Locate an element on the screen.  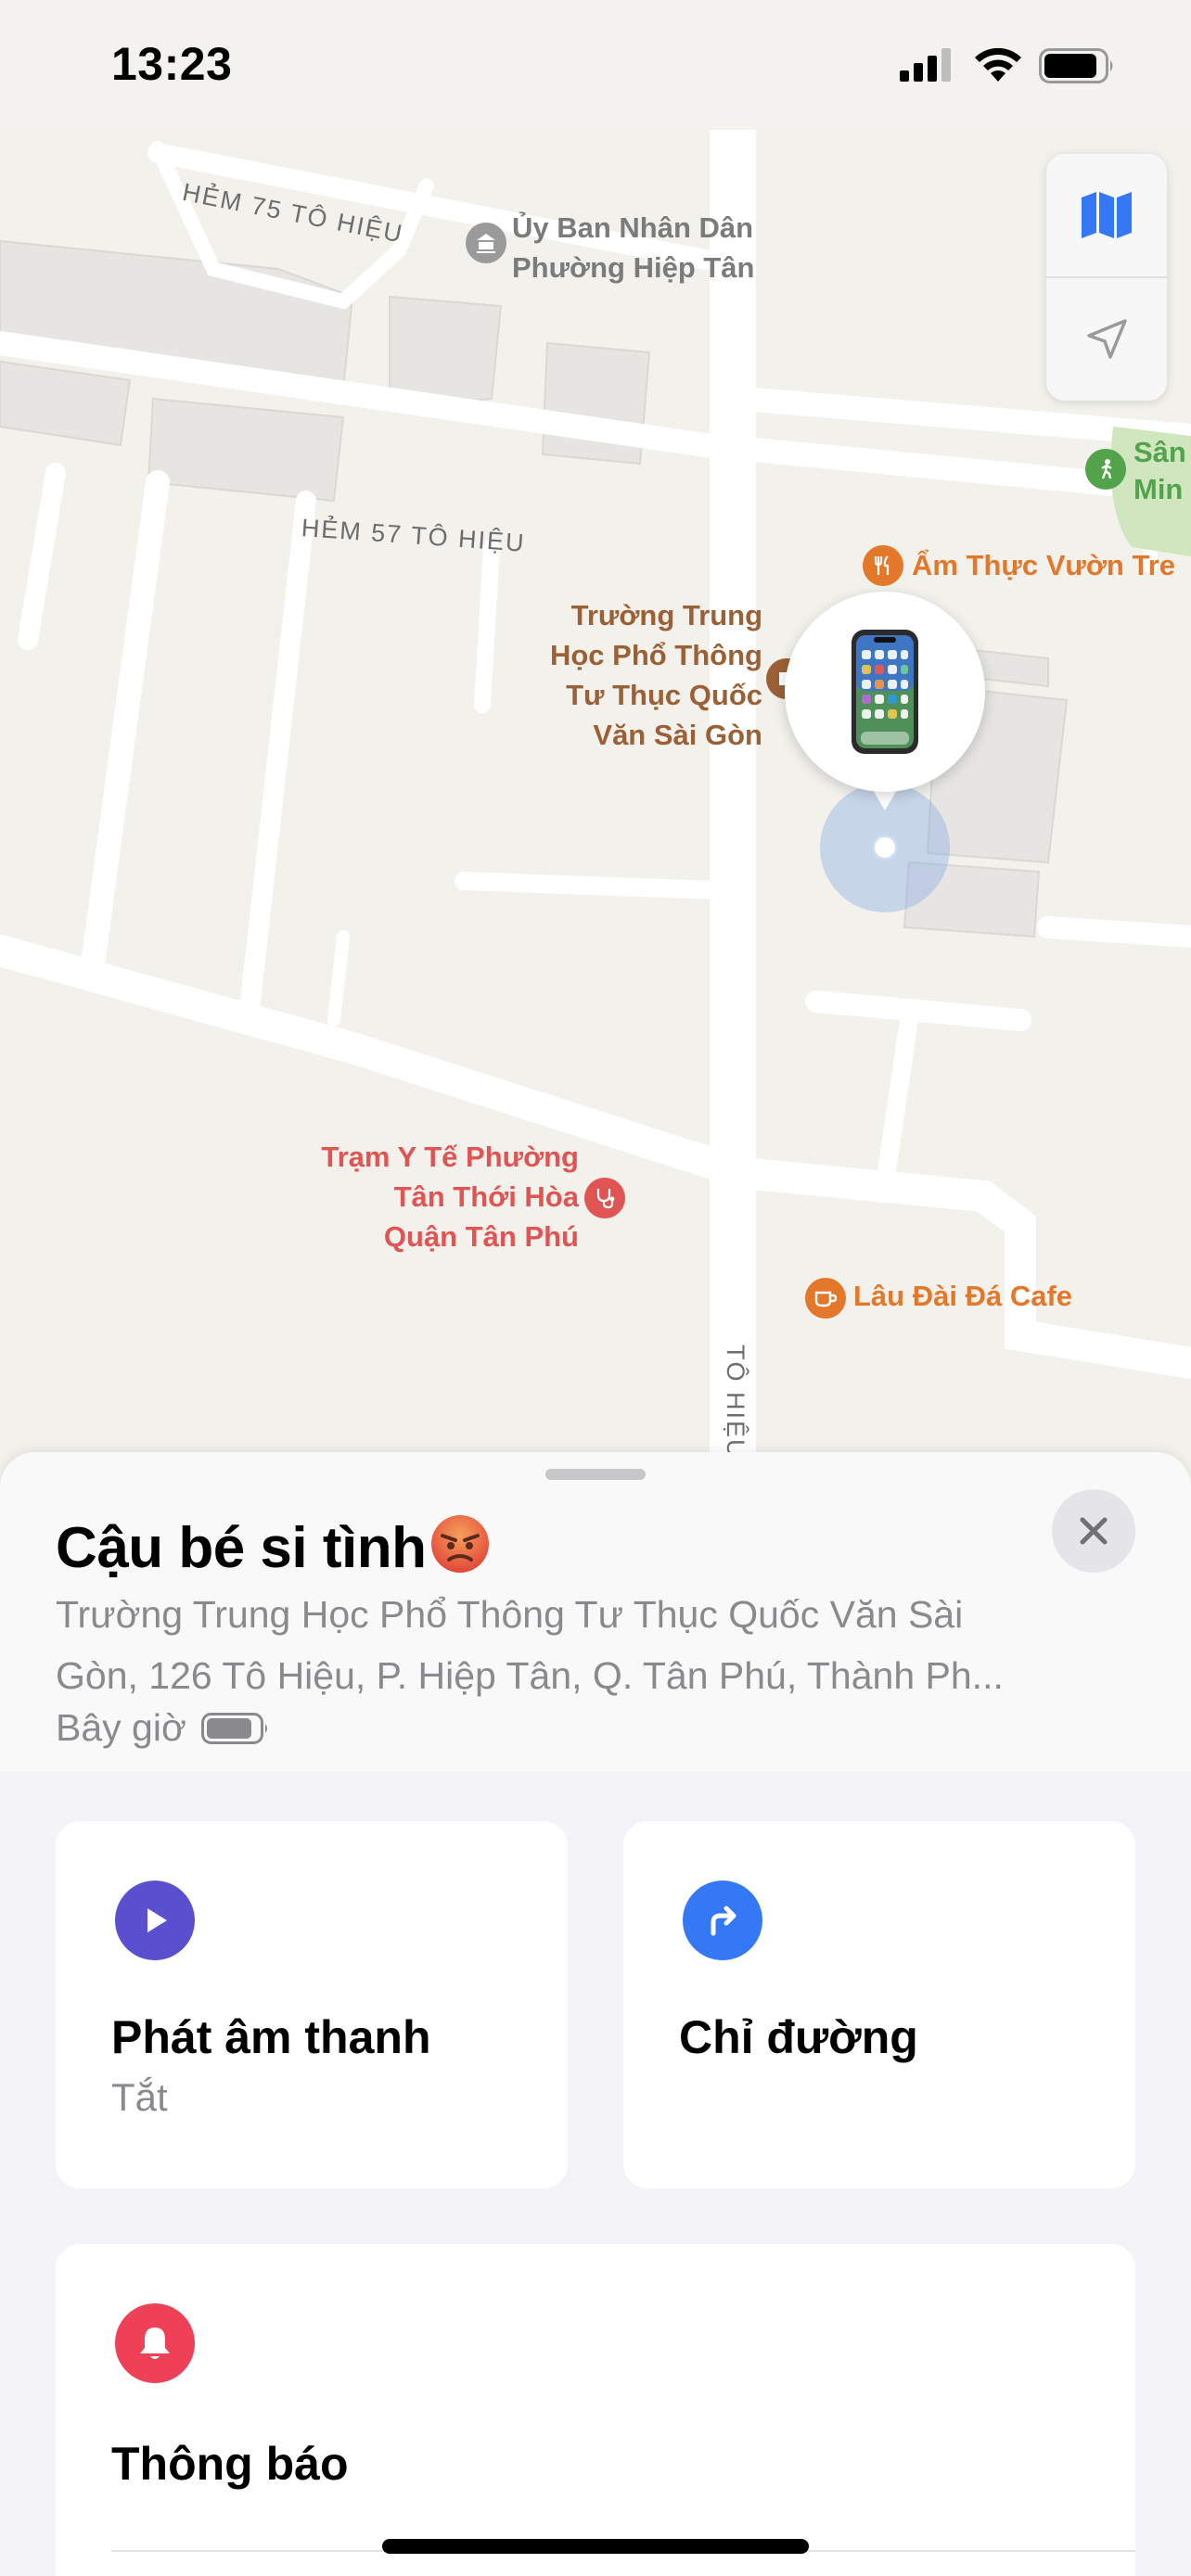
play-sound-status: Tắt is located at coordinates (139, 2097).